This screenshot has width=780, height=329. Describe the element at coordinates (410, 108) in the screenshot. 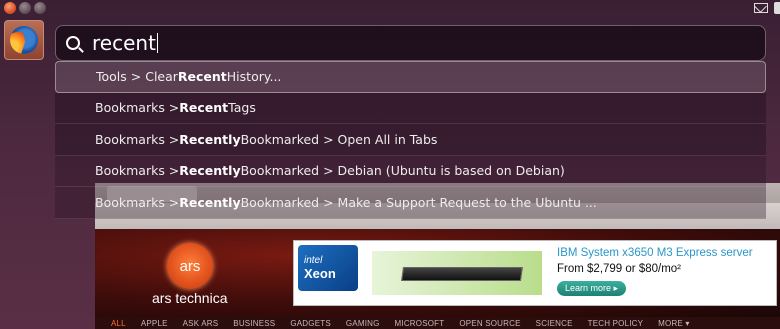

I see `hud-result-item: Bookmarks > Recent Tags` at that location.